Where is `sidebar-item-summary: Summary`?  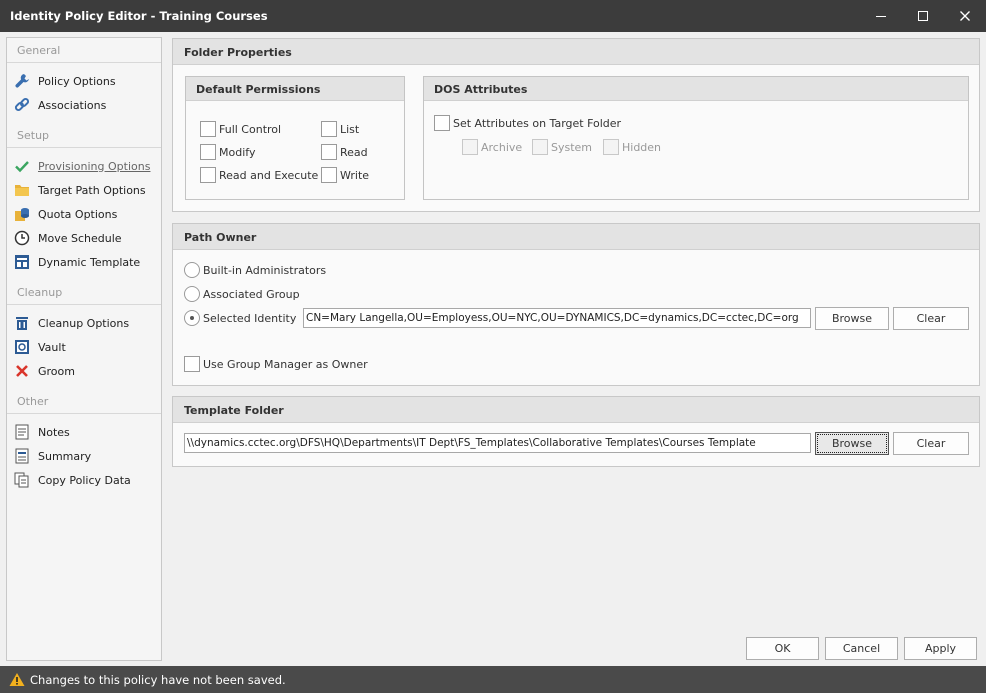
sidebar-item-summary: Summary is located at coordinates (86, 456).